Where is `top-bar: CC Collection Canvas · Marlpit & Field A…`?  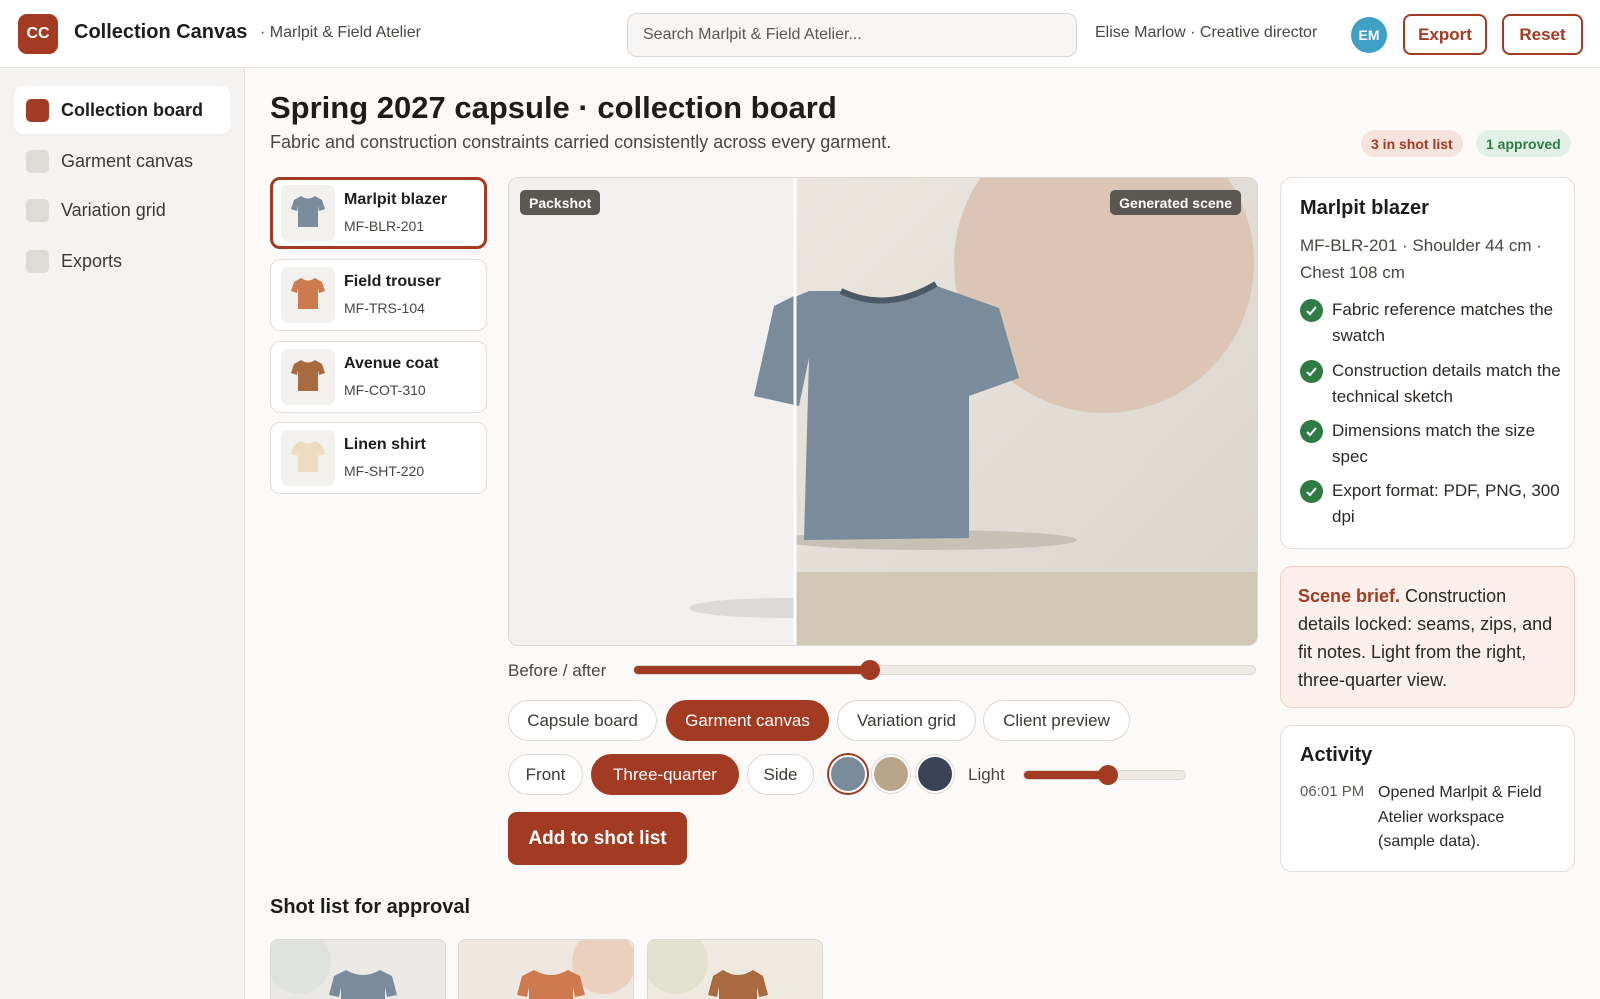 top-bar: CC Collection Canvas · Marlpit & Field A… is located at coordinates (800, 34).